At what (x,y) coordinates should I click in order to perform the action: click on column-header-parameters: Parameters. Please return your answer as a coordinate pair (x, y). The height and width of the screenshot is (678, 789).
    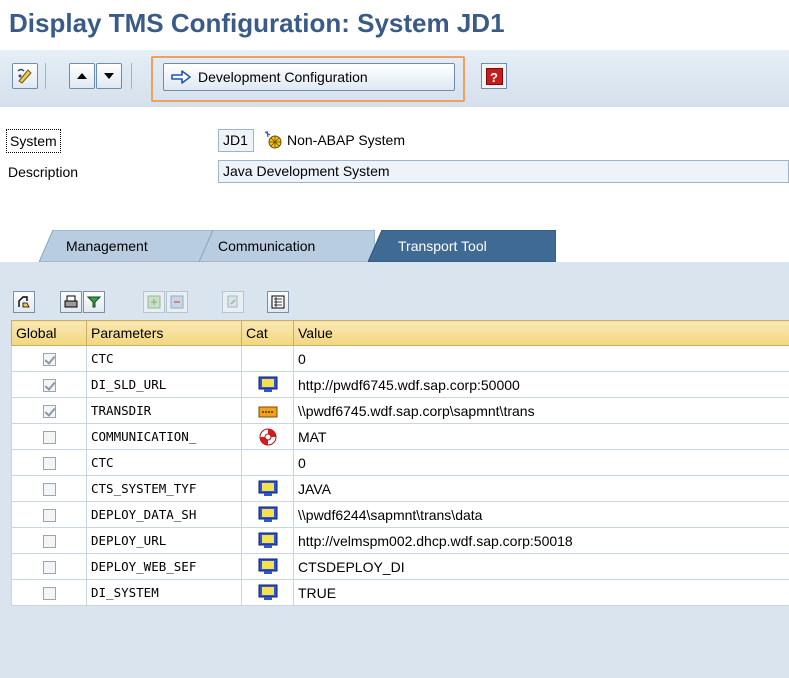
    Looking at the image, I should click on (164, 333).